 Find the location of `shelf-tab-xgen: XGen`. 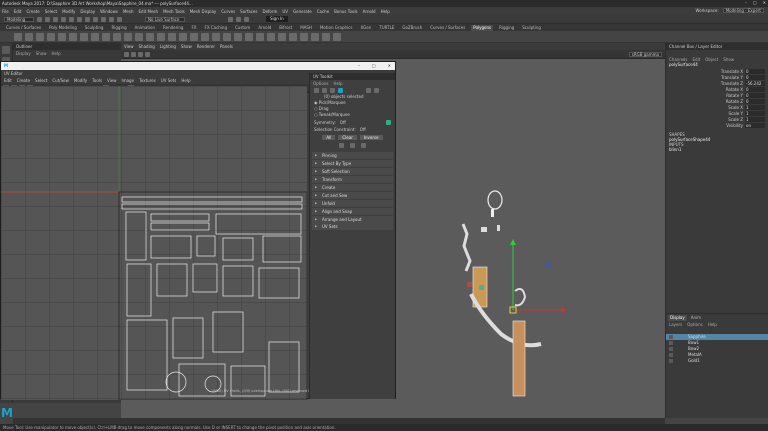

shelf-tab-xgen: XGen is located at coordinates (365, 28).